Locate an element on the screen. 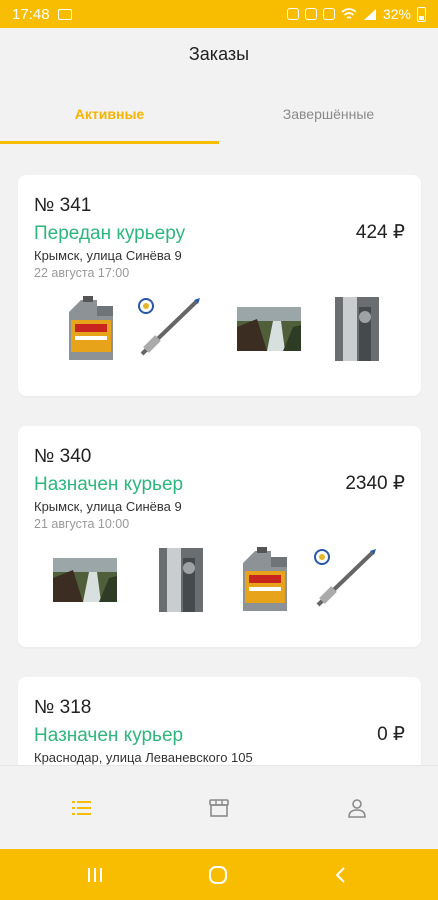  status-icons: 32% is located at coordinates (356, 14).